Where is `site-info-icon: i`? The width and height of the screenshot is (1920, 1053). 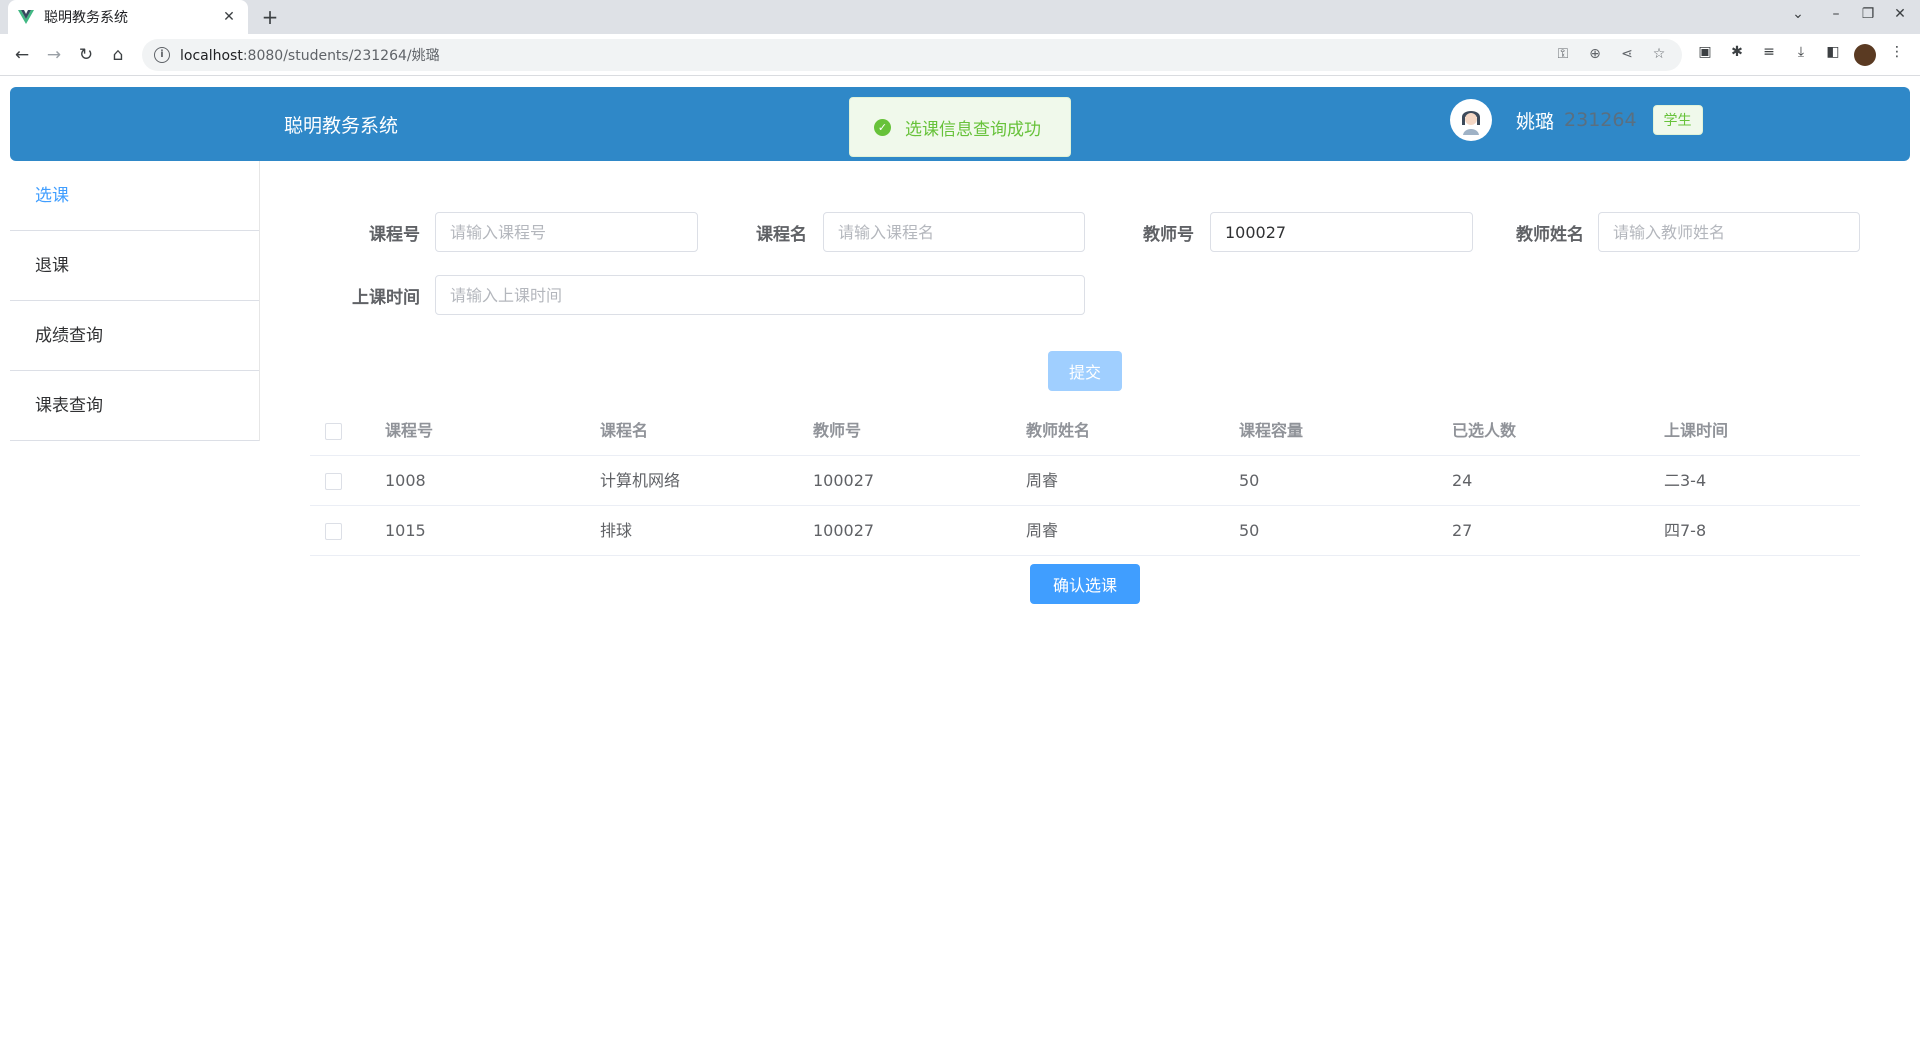
site-info-icon: i is located at coordinates (162, 55).